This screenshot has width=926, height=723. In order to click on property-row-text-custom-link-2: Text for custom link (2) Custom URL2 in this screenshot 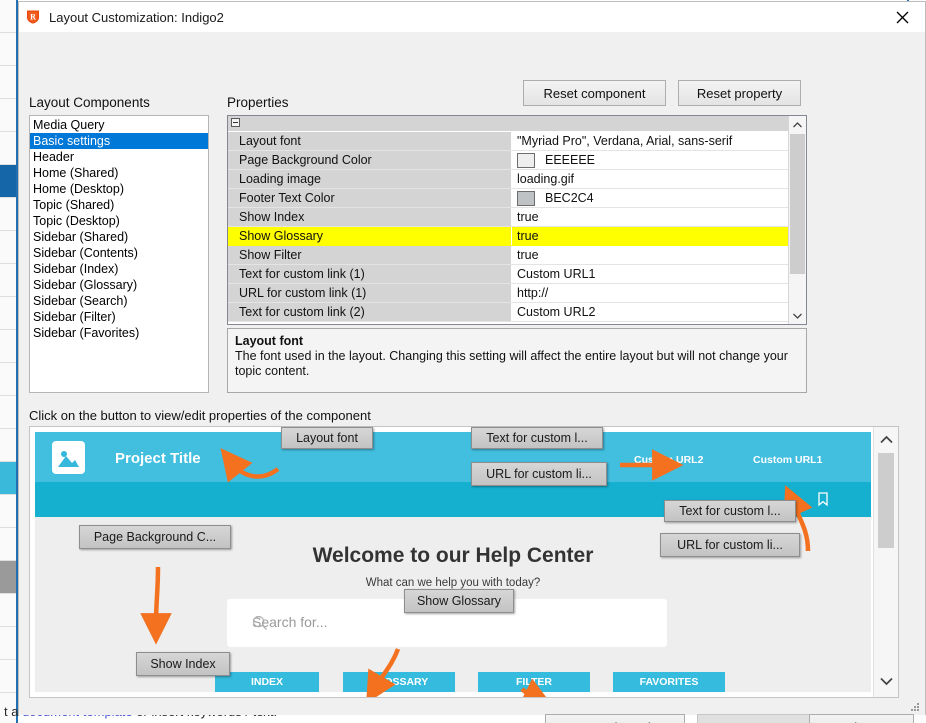, I will do `click(517, 312)`.